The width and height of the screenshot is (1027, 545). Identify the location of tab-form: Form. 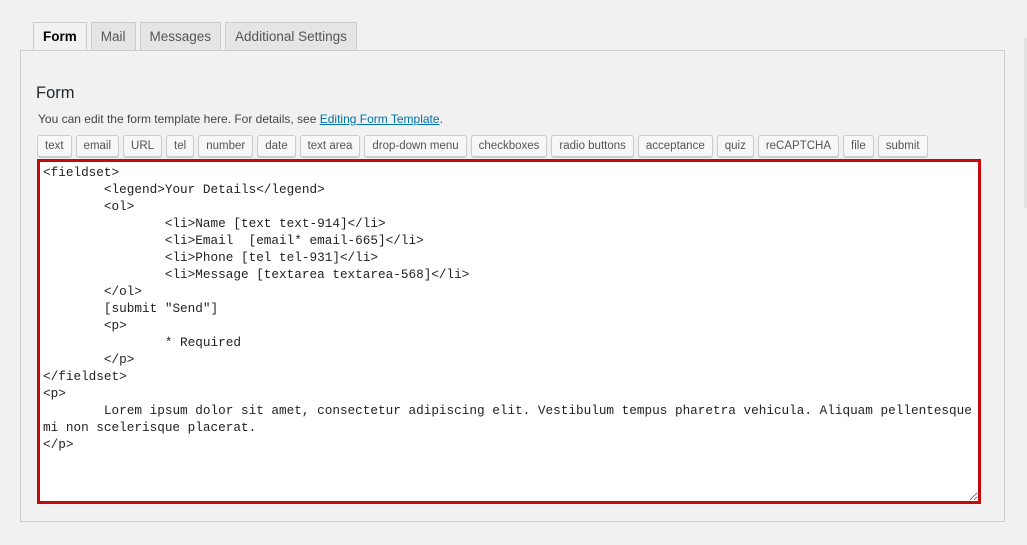
(60, 37).